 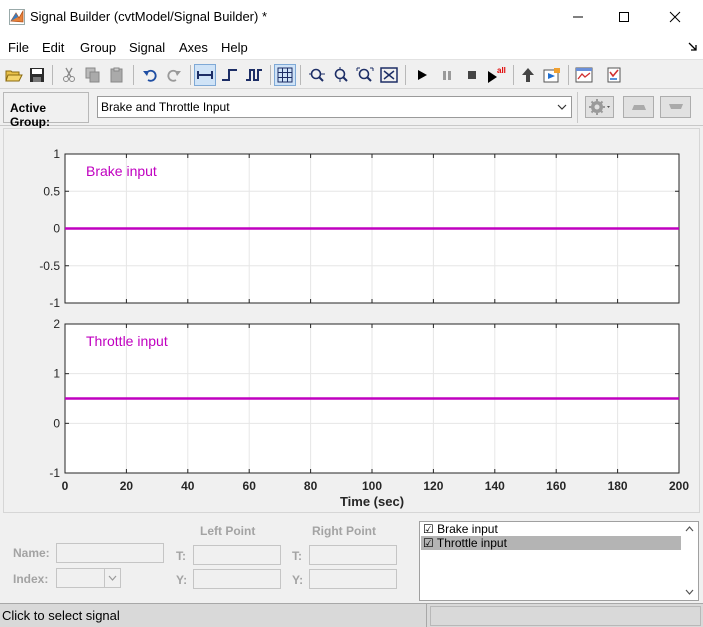 I want to click on pause-button, so click(x=447, y=75).